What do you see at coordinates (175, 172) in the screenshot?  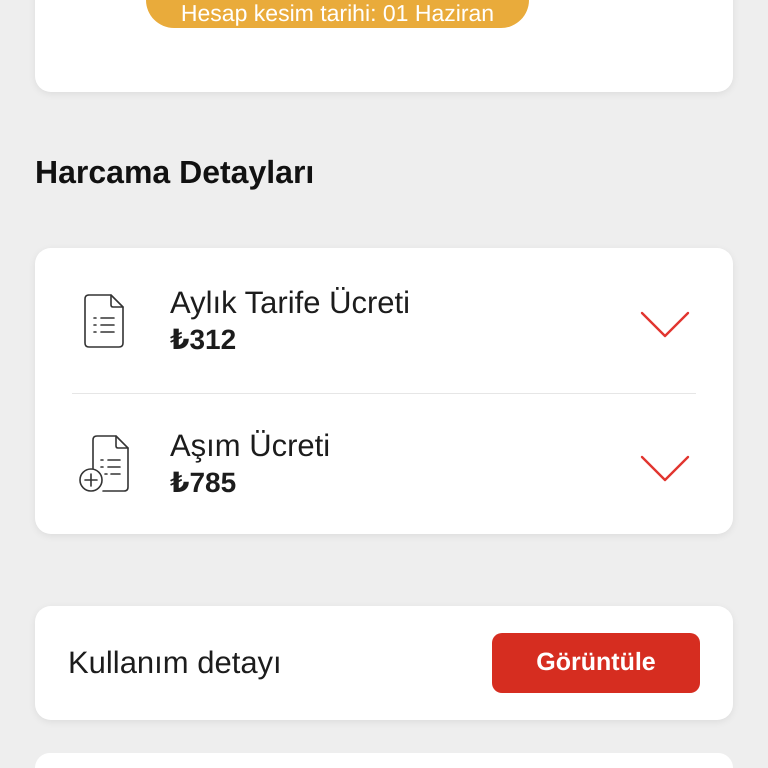 I see `section-title: Harcama Detayları` at bounding box center [175, 172].